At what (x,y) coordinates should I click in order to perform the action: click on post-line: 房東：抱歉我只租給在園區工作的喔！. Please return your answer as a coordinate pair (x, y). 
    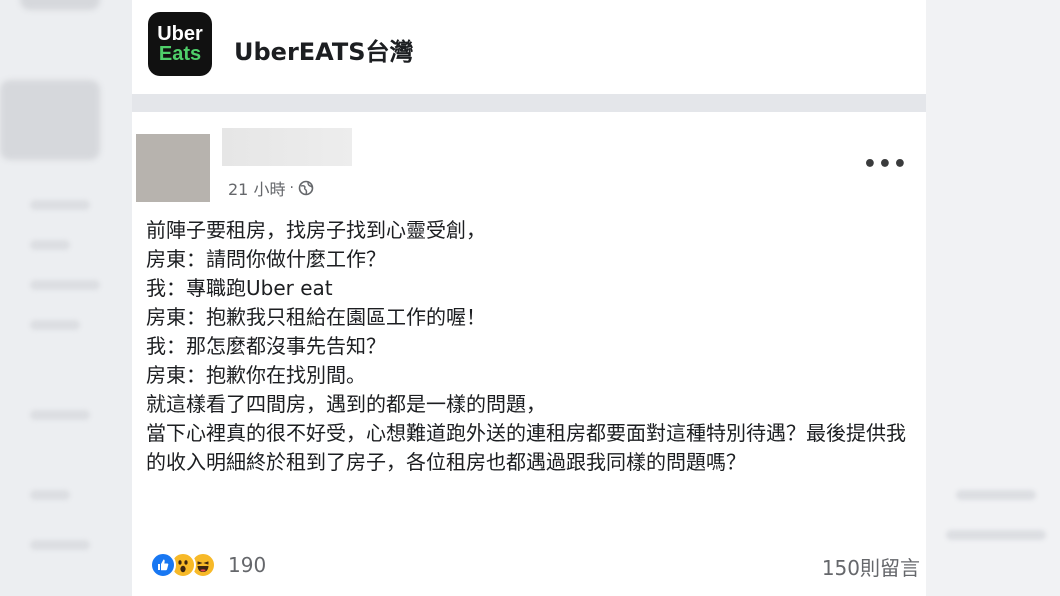
    Looking at the image, I should click on (316, 317).